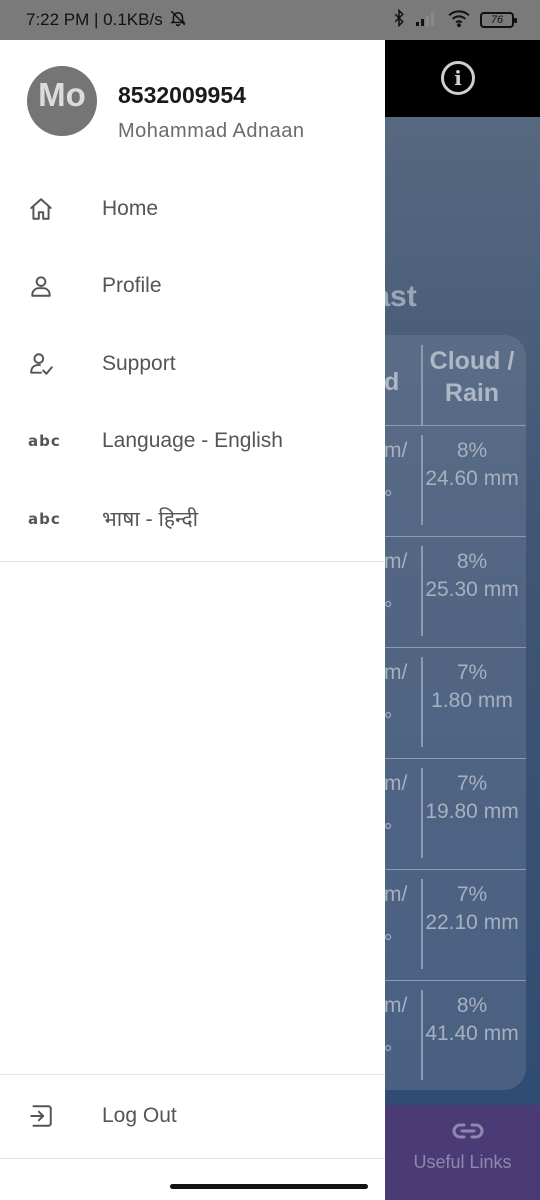  I want to click on status-time-speed: 7:22 PM | 0.1KB/s, so click(94, 19).